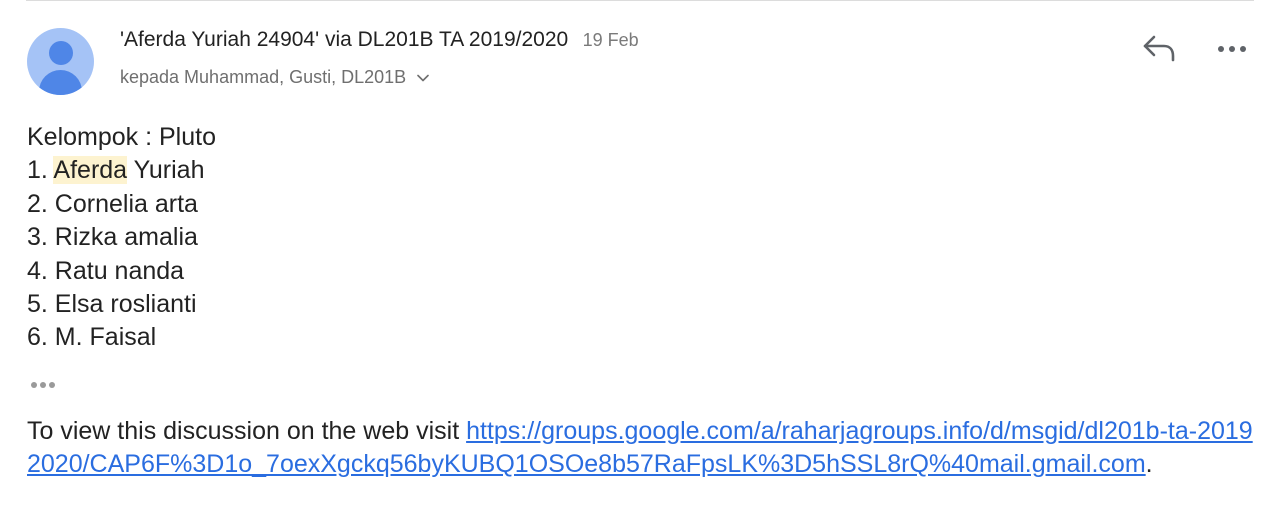 The width and height of the screenshot is (1280, 521). I want to click on more-options-button, so click(1232, 49).